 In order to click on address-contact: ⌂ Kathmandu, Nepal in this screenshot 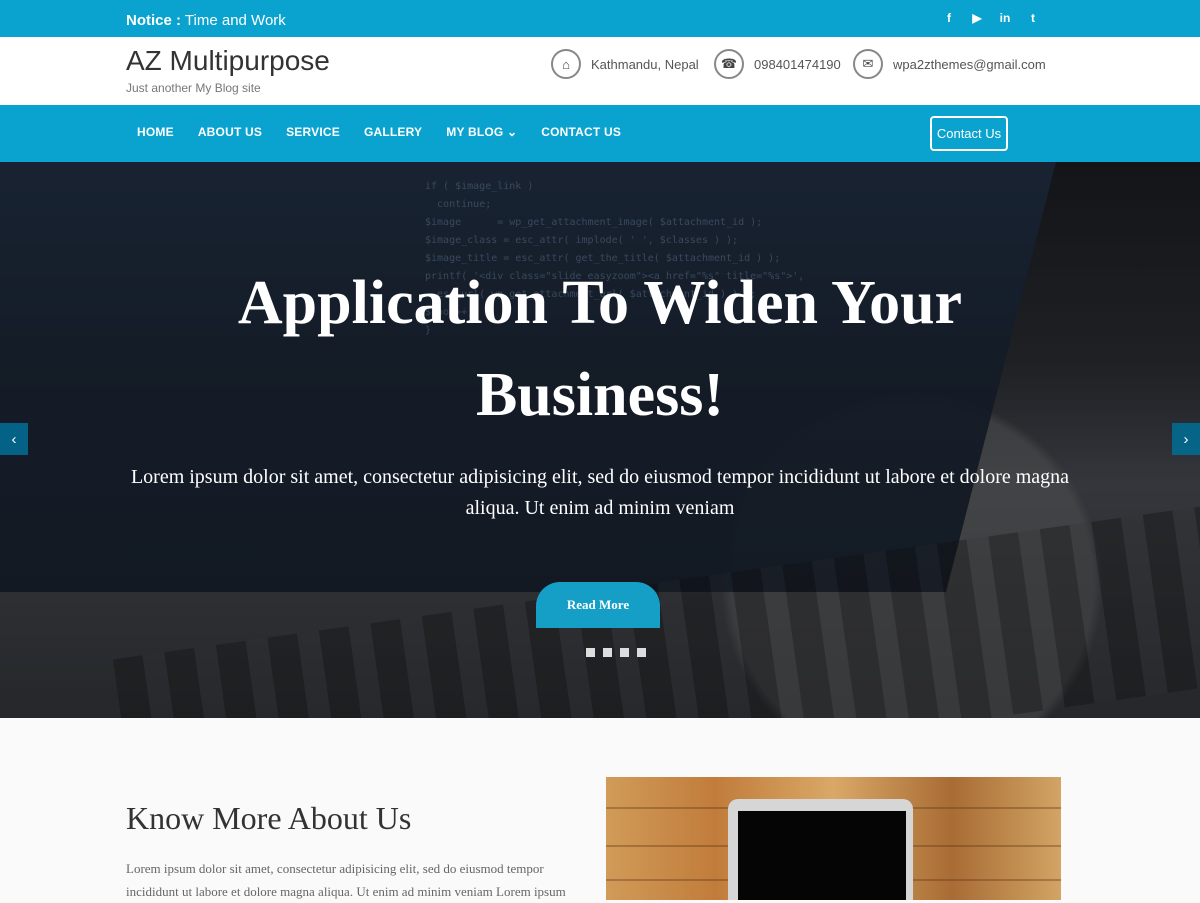, I will do `click(625, 64)`.